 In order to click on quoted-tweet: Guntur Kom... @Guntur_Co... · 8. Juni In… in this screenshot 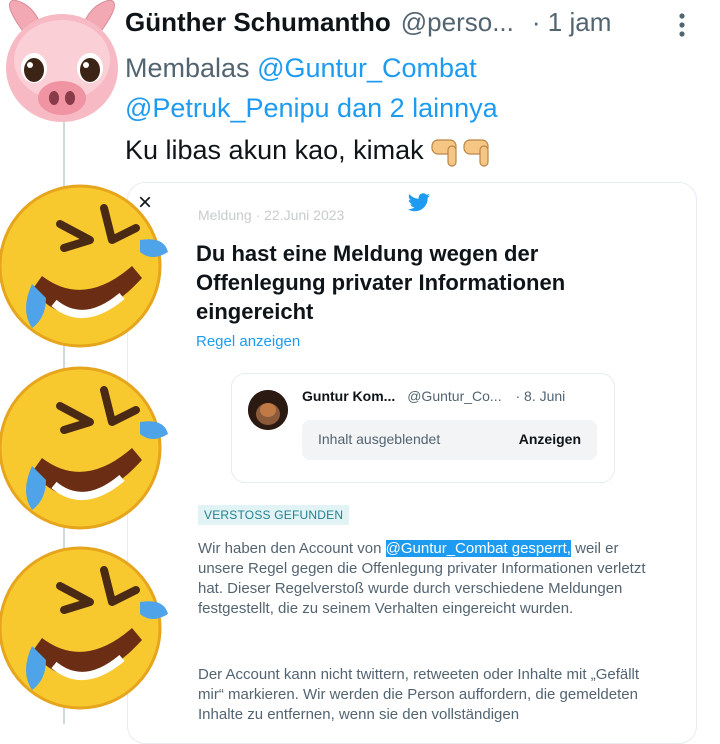, I will do `click(423, 428)`.